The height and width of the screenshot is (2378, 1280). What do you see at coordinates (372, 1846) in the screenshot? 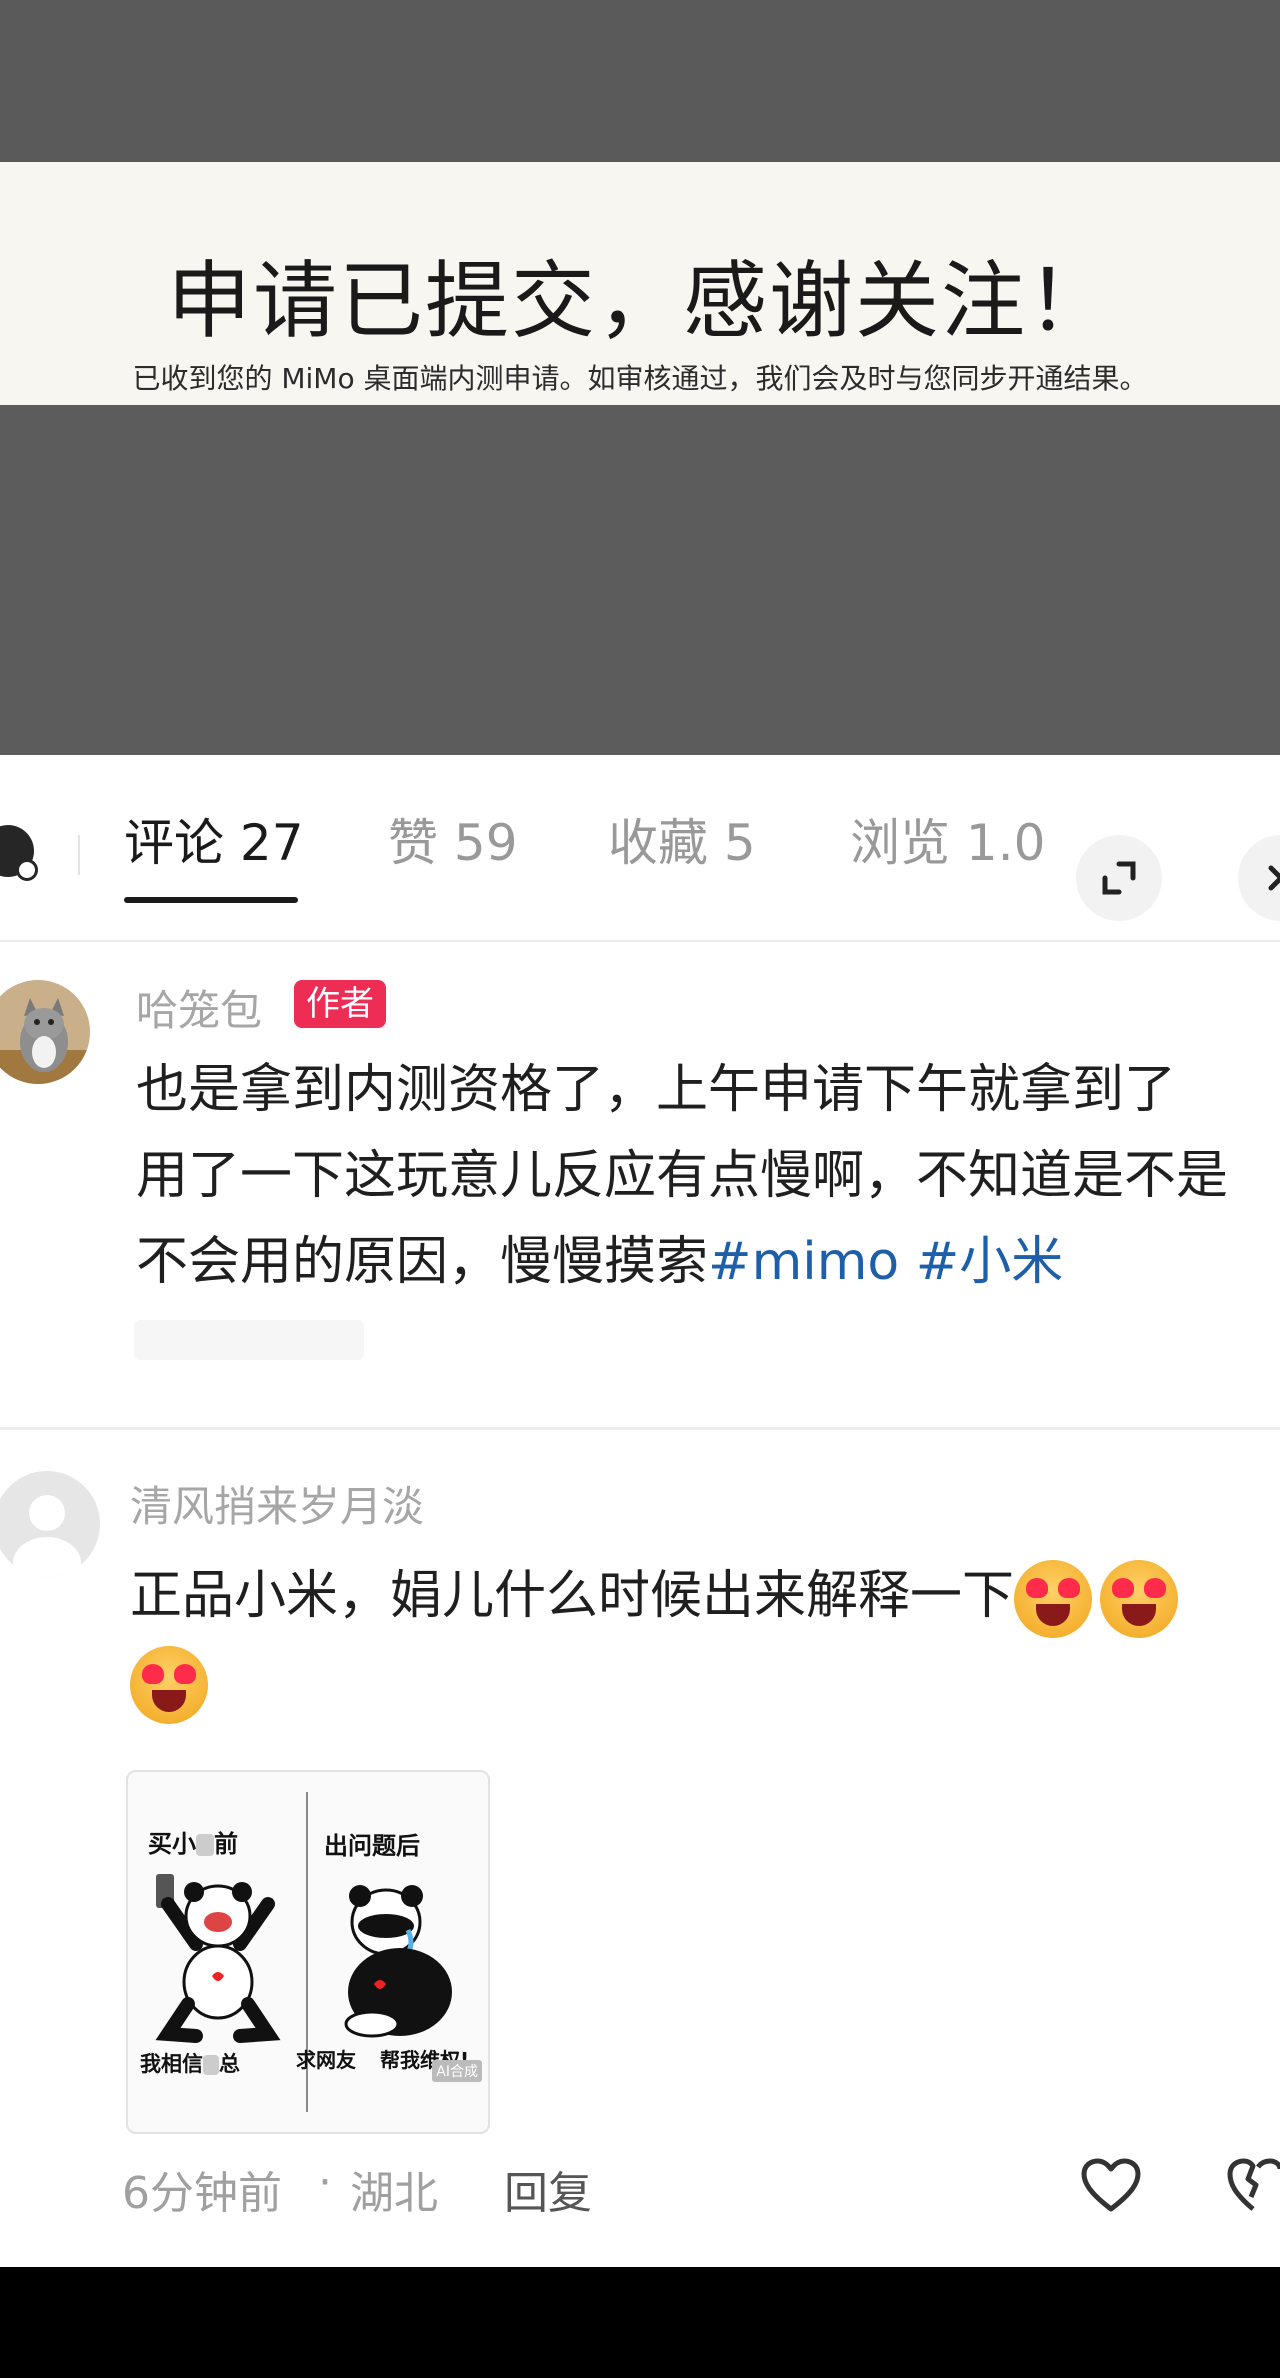
I see `meme-caption: 出问题后` at bounding box center [372, 1846].